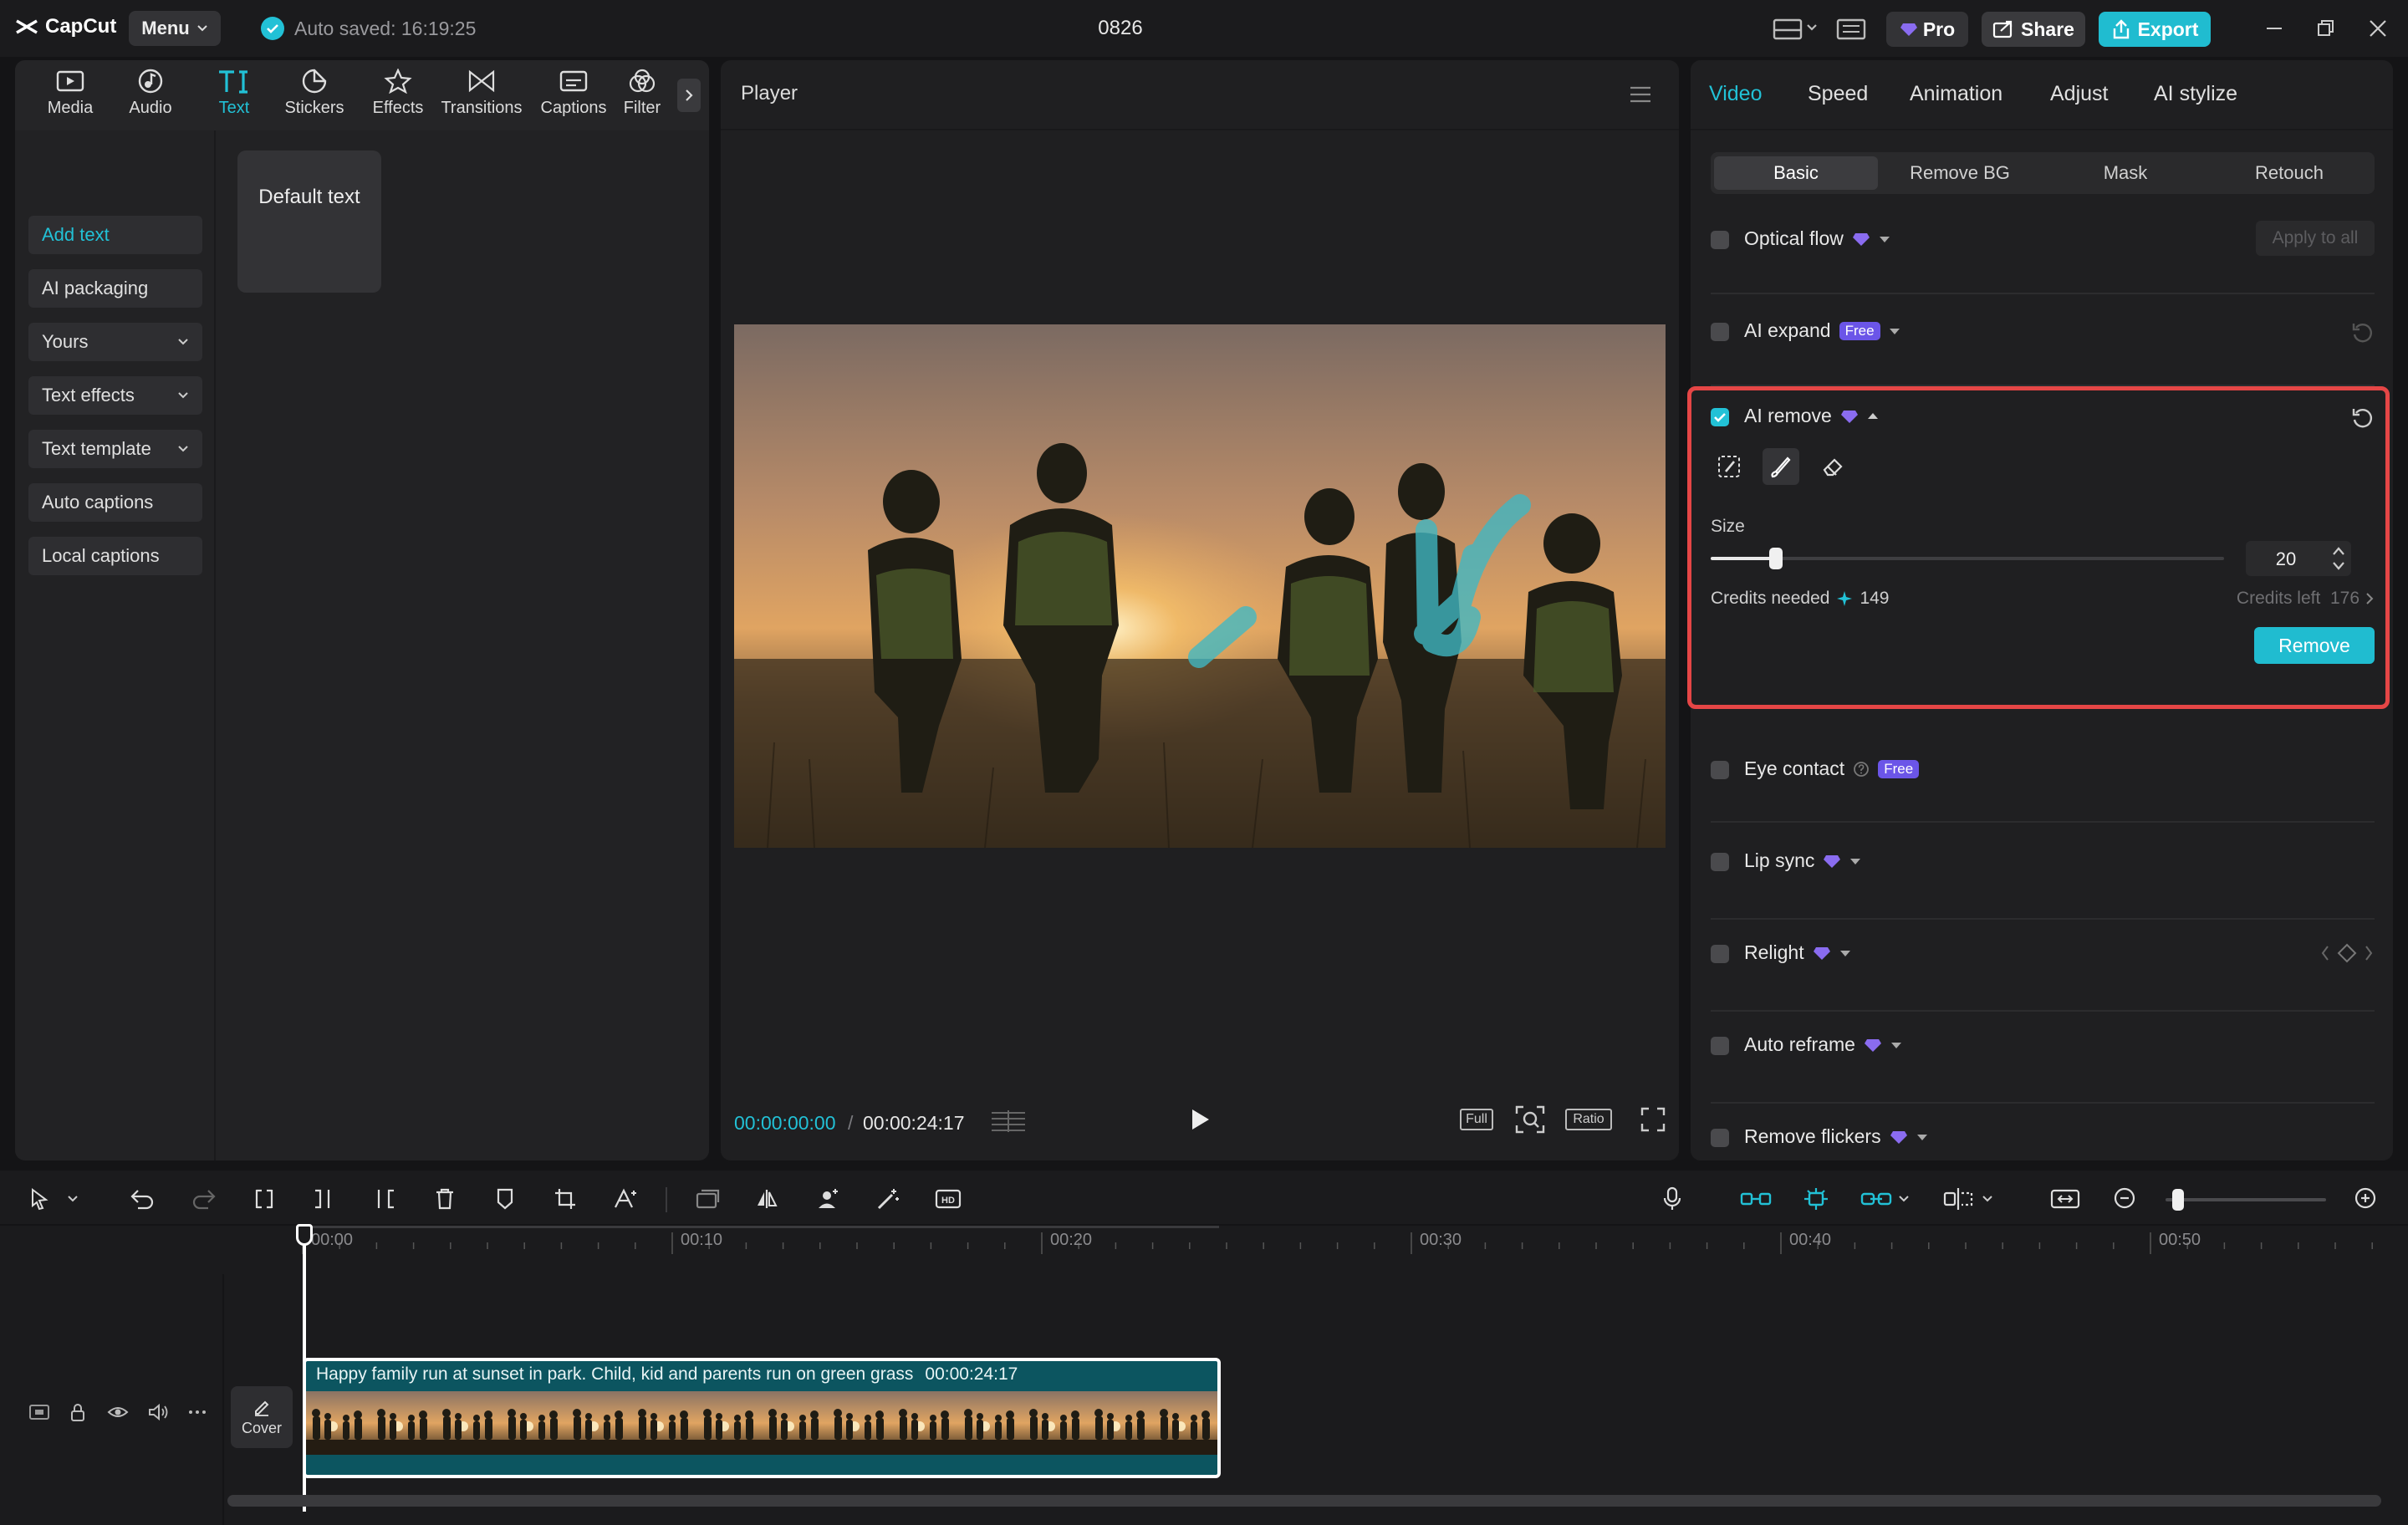 The image size is (2408, 1525). What do you see at coordinates (2155, 29) in the screenshot?
I see `export-button: Export` at bounding box center [2155, 29].